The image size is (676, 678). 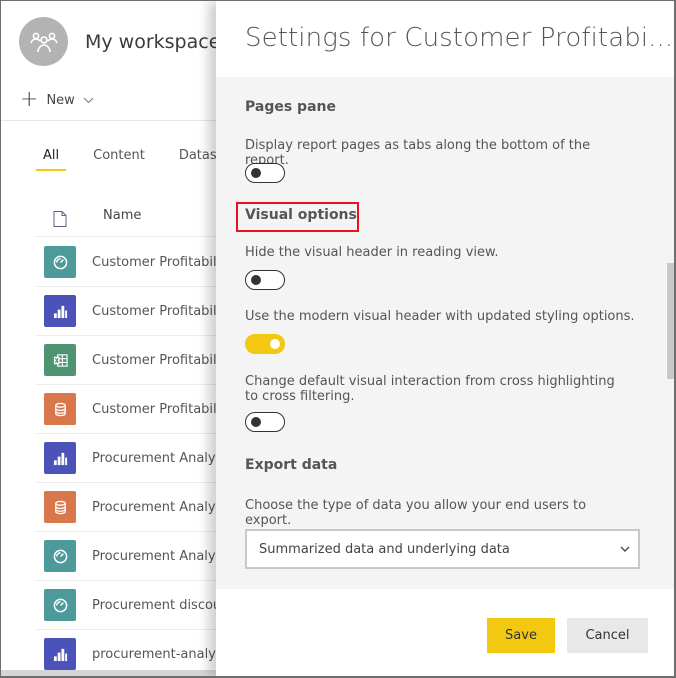 I want to click on file-icon, so click(x=60, y=218).